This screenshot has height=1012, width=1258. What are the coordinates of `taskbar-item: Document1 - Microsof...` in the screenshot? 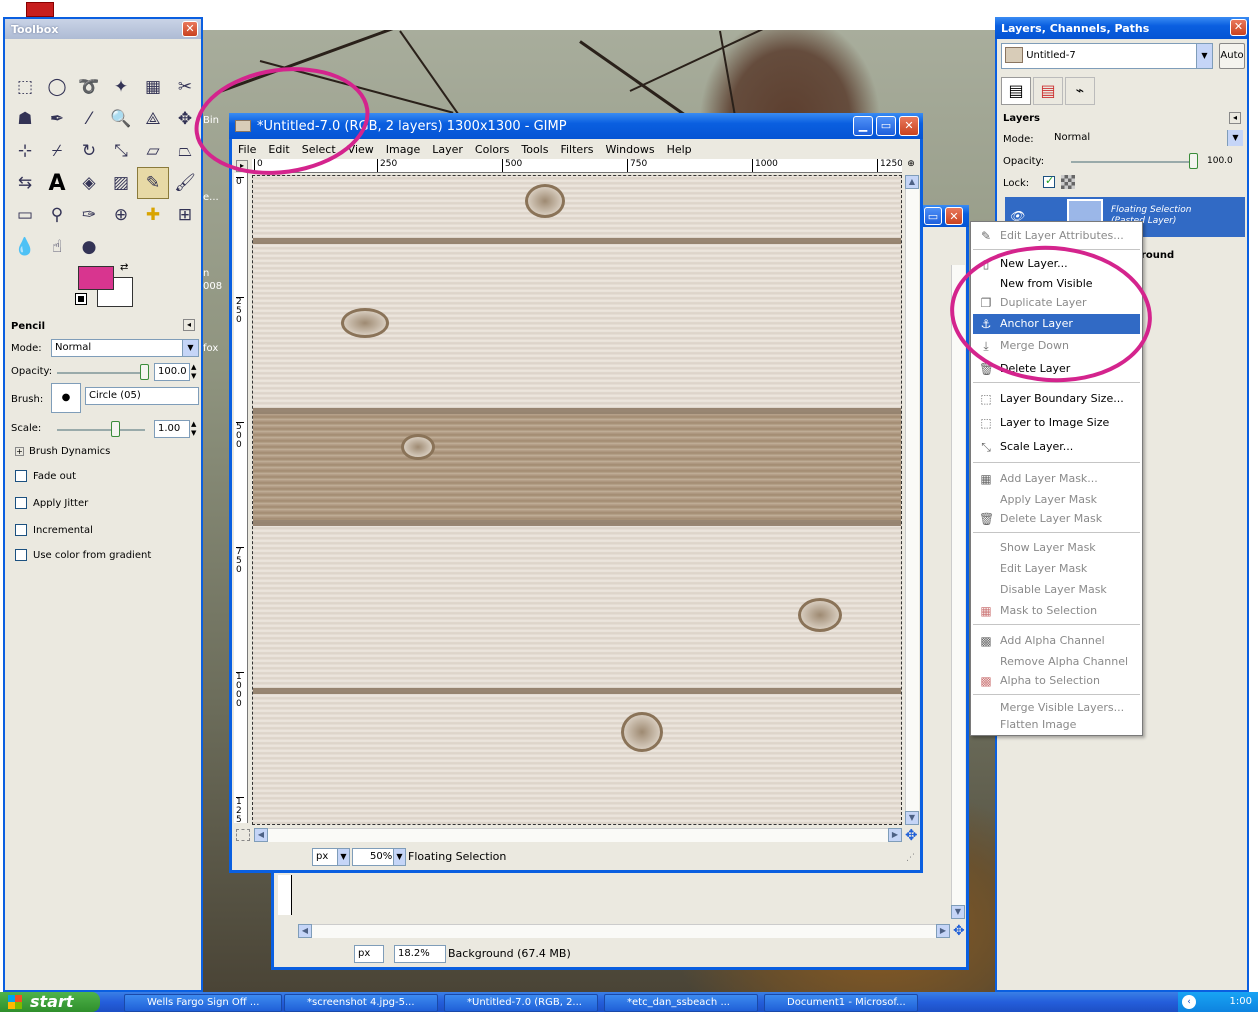 It's located at (841, 1003).